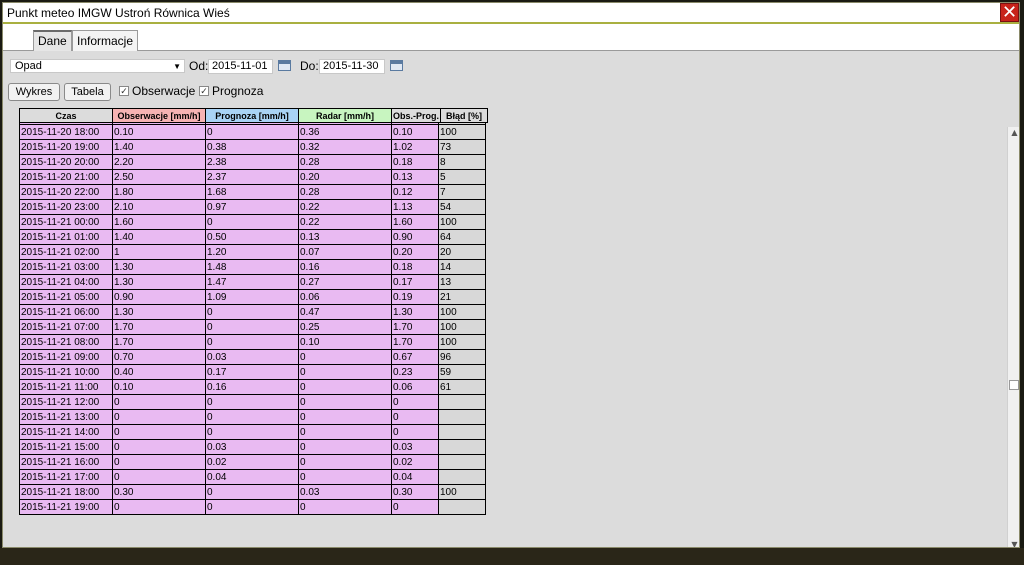  I want to click on measurement-type-select: Opad ▼, so click(97, 66).